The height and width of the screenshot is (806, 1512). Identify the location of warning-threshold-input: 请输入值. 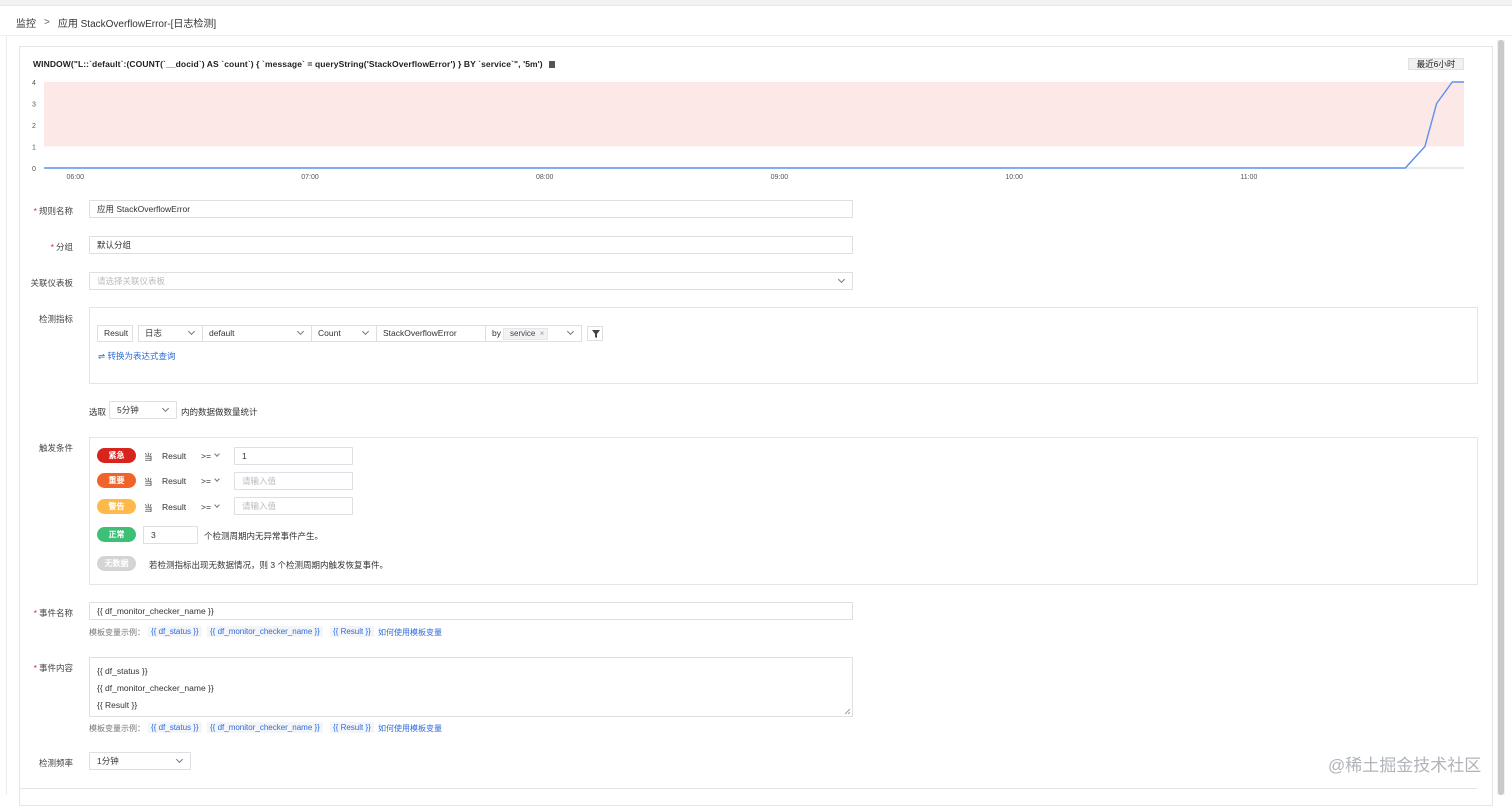
(293, 506).